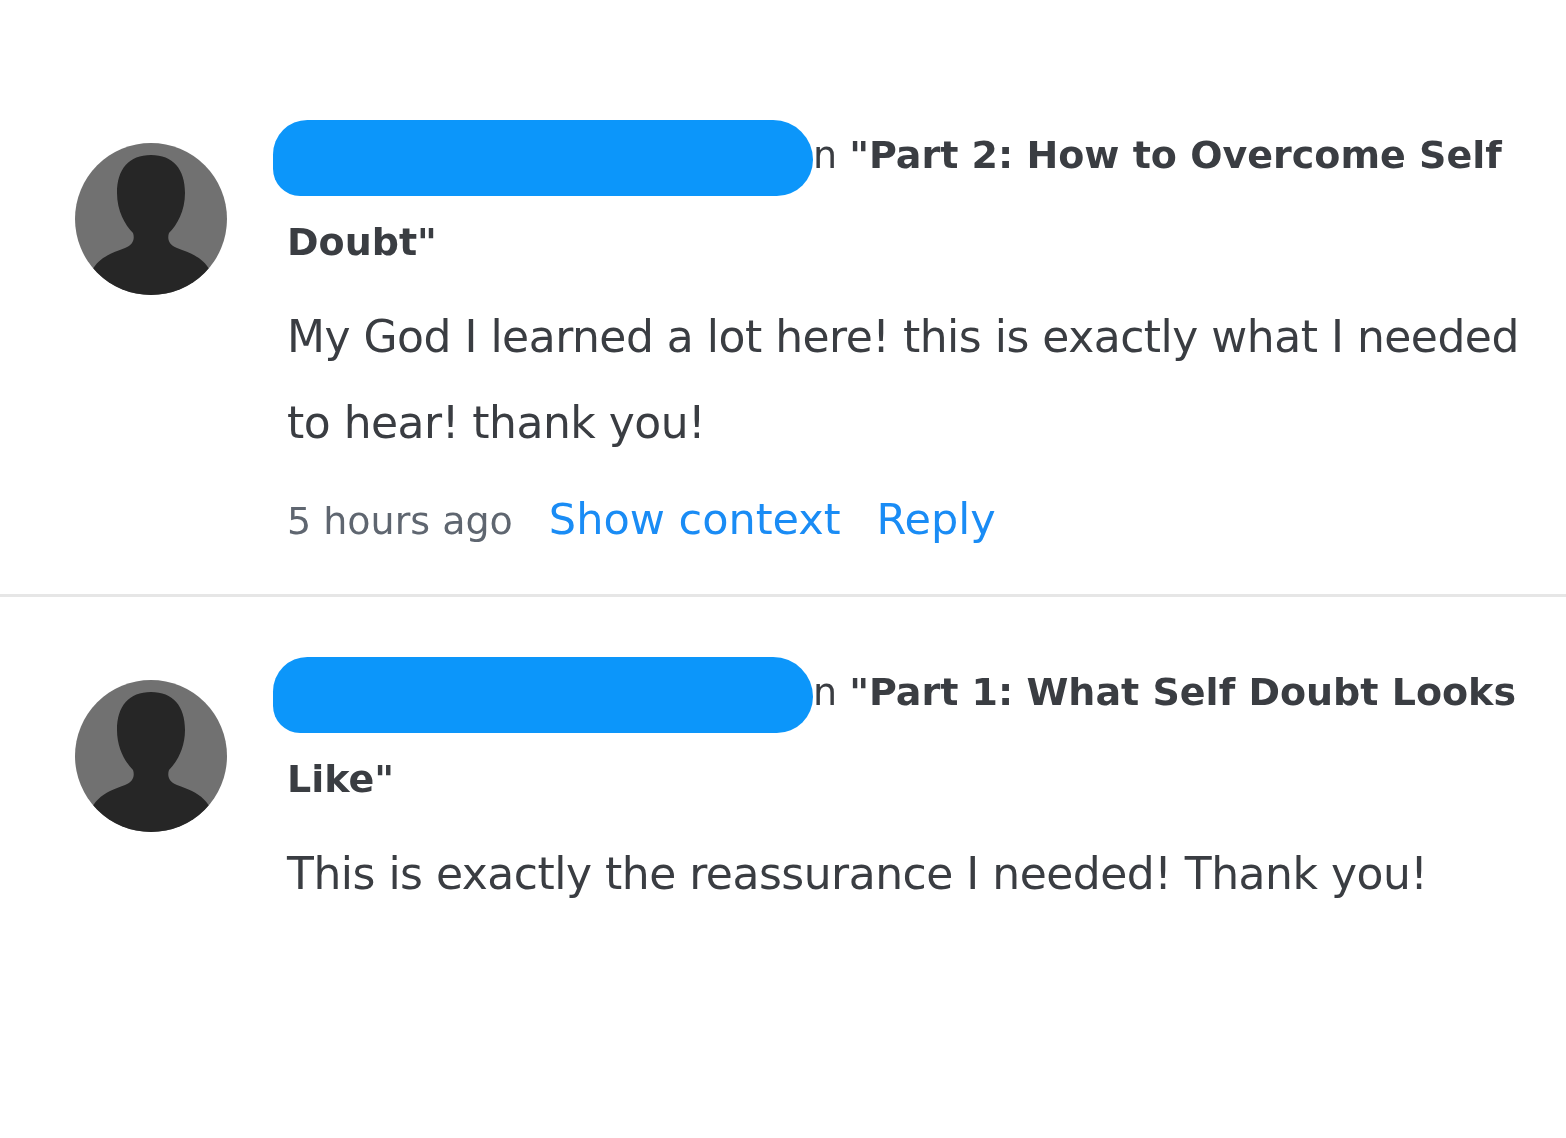 This screenshot has height=1138, width=1566. What do you see at coordinates (858, 874) in the screenshot?
I see `comment-text: This is exactly the reassurance I needed! Thank you!` at bounding box center [858, 874].